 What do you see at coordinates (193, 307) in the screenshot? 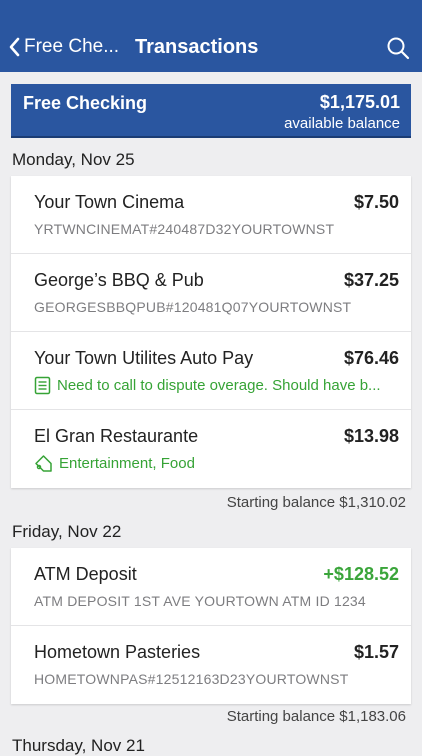
I see `transaction-detail: GEORGESBBQPUB#120481Q07YOURTOWNST` at bounding box center [193, 307].